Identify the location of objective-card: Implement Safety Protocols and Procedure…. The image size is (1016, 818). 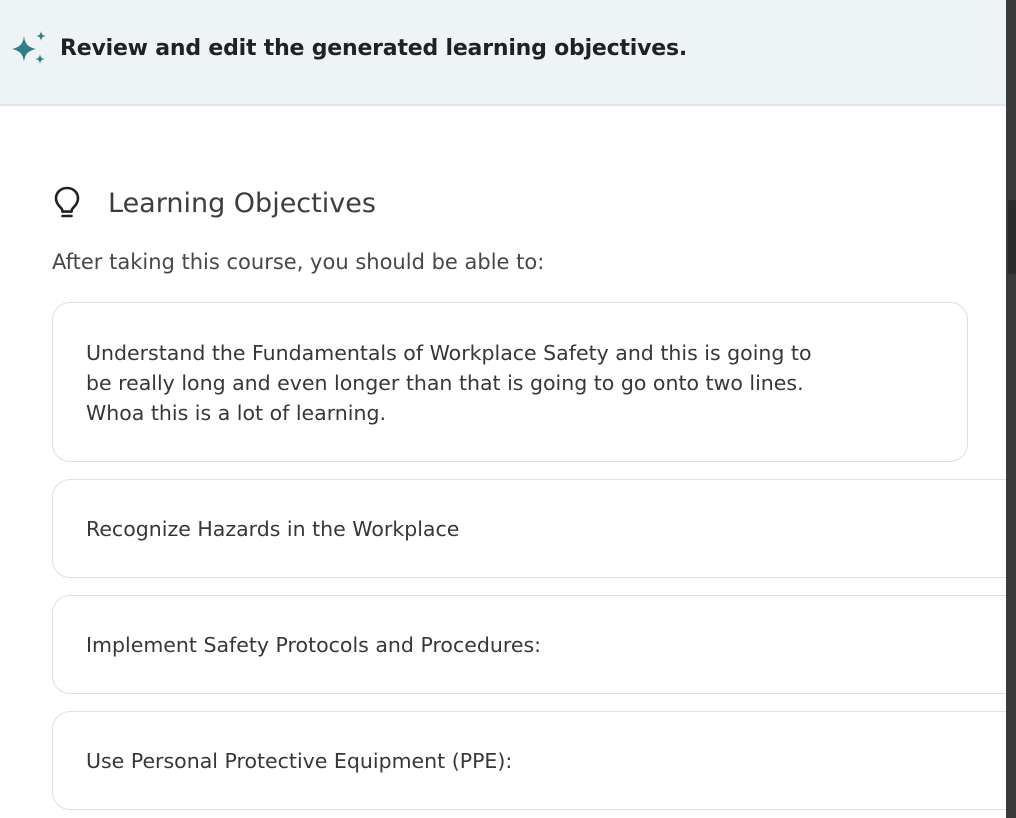
(534, 644).